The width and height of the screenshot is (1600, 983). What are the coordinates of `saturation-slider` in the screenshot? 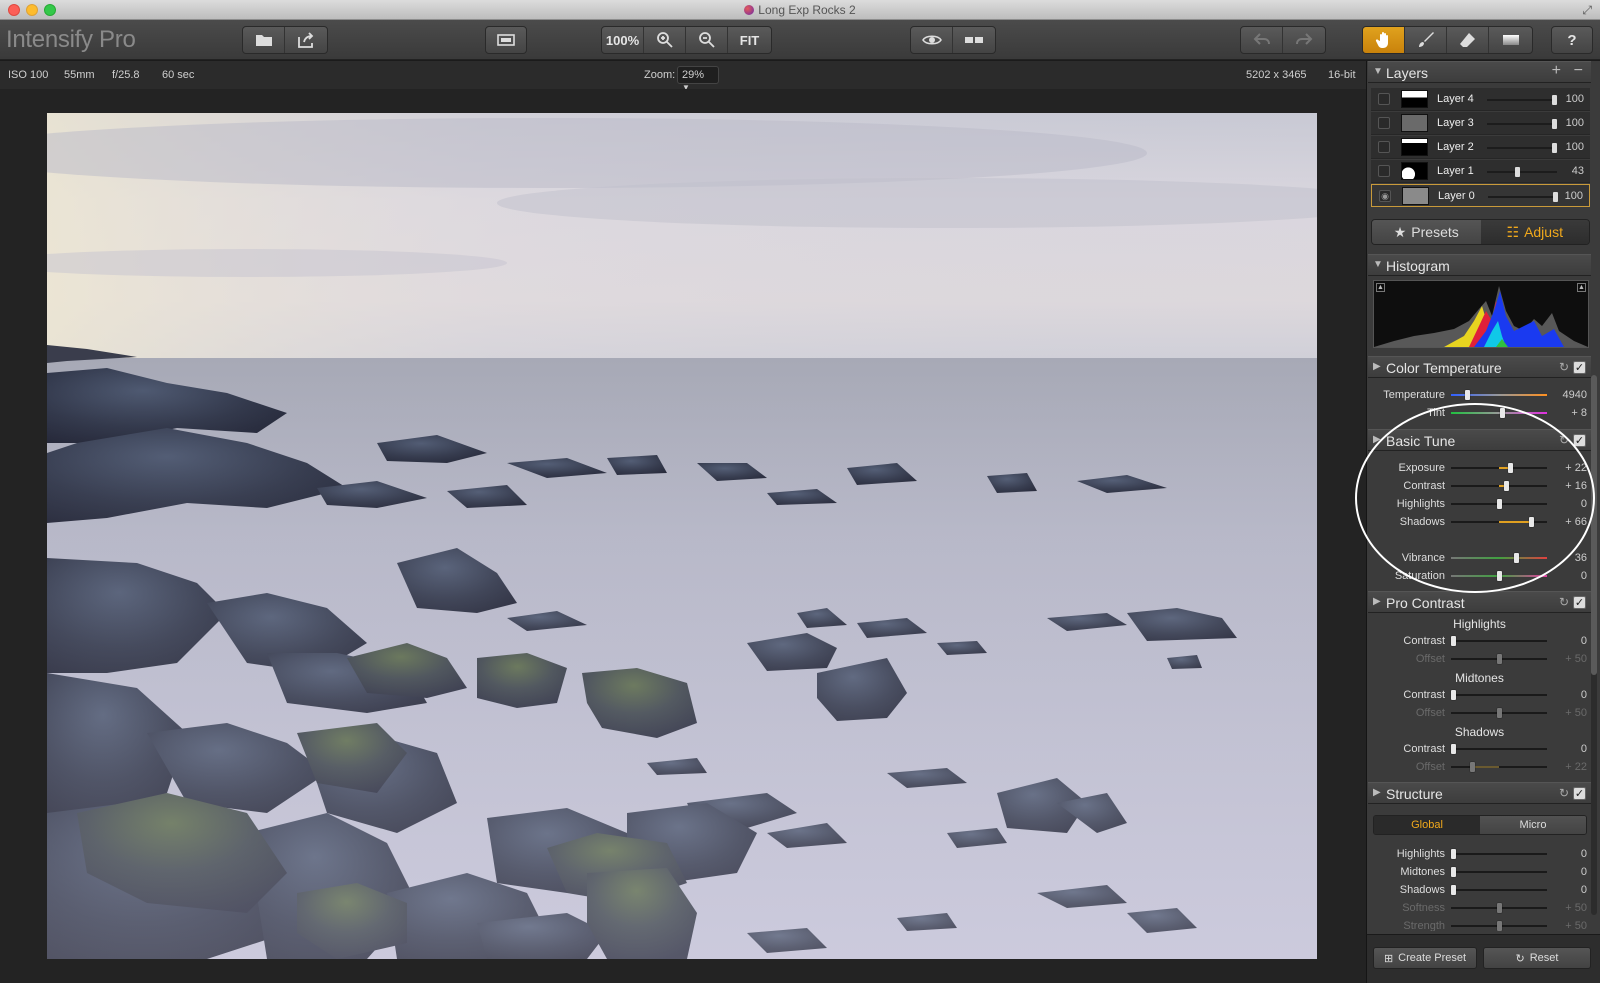 It's located at (1499, 576).